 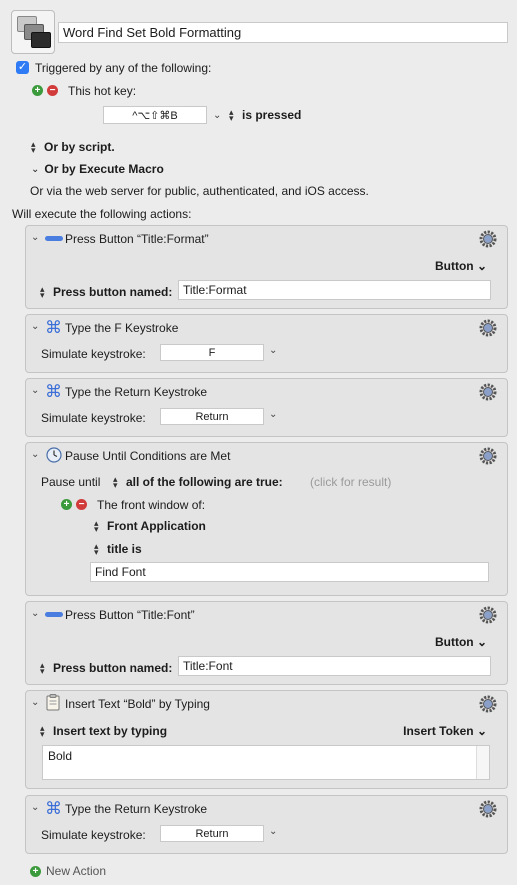 I want to click on remove-trigger-icon: −, so click(x=52, y=90).